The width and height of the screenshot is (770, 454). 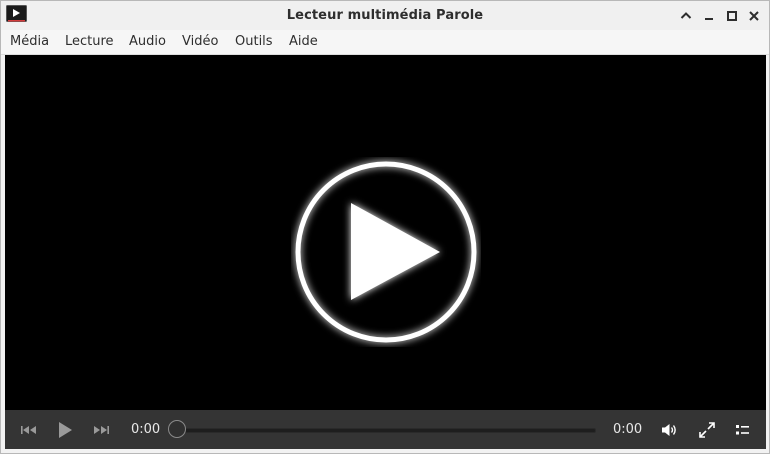 What do you see at coordinates (29, 41) in the screenshot?
I see `menu-media: Média` at bounding box center [29, 41].